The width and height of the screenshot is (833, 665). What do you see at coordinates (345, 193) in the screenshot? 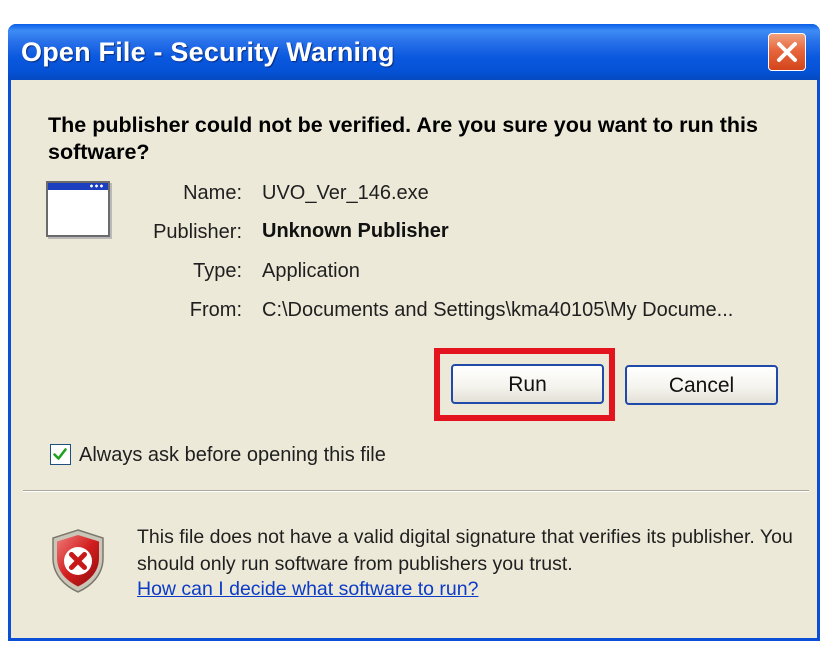
I see `name-value: UVO_Ver_146.exe` at bounding box center [345, 193].